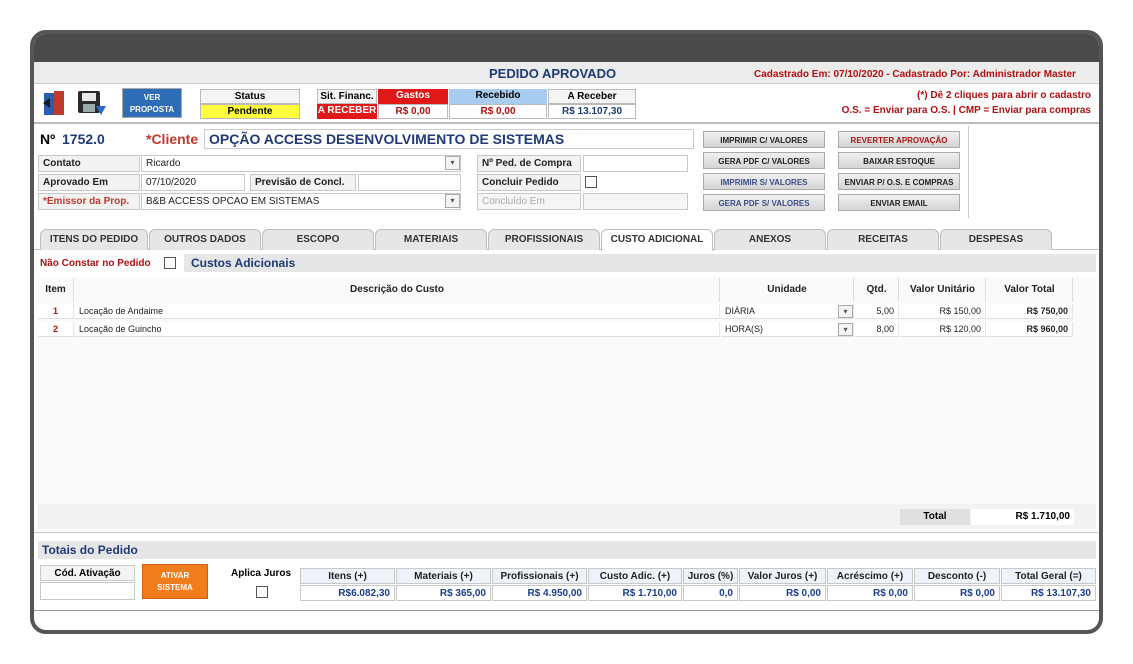 This screenshot has width=1133, height=664. What do you see at coordinates (397, 329) in the screenshot?
I see `row-descricao: Locação de Guincho` at bounding box center [397, 329].